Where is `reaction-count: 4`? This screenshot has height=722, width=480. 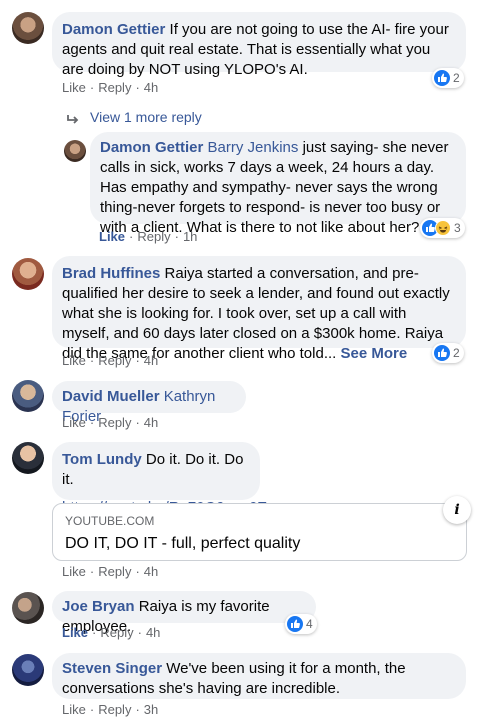
reaction-count: 4 is located at coordinates (301, 624).